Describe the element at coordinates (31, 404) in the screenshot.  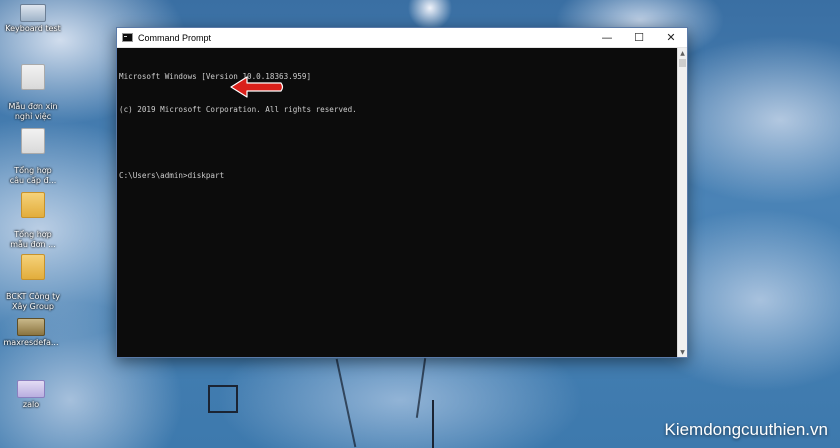
I see `desktop-icon-label: zalo` at that location.